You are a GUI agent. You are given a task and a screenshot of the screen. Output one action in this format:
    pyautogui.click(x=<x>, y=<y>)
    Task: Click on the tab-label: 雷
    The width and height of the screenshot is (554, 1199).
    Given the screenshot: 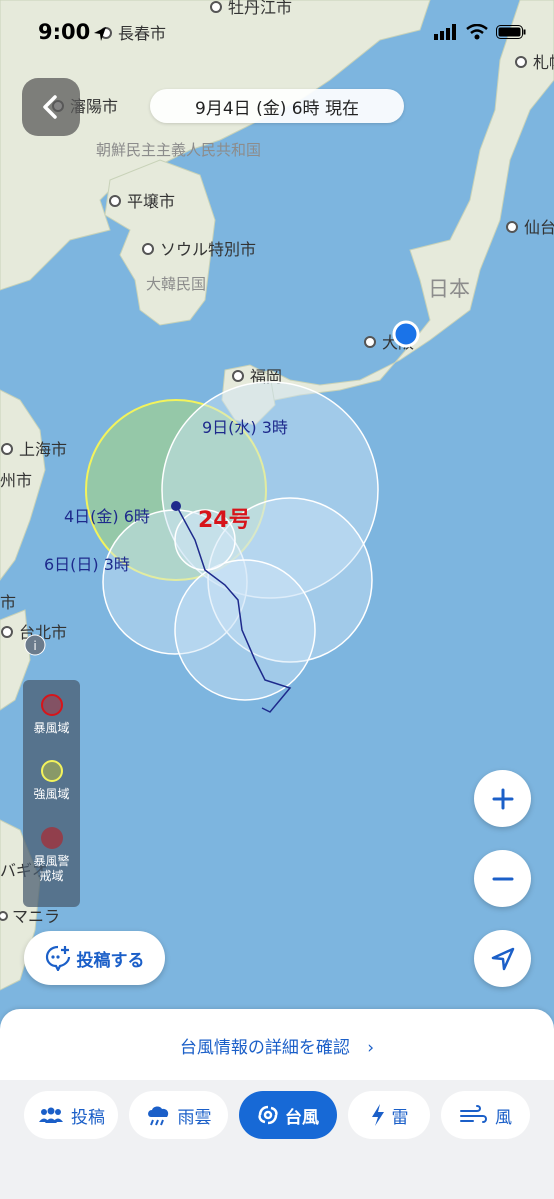 What is the action you would take?
    pyautogui.click(x=400, y=1117)
    